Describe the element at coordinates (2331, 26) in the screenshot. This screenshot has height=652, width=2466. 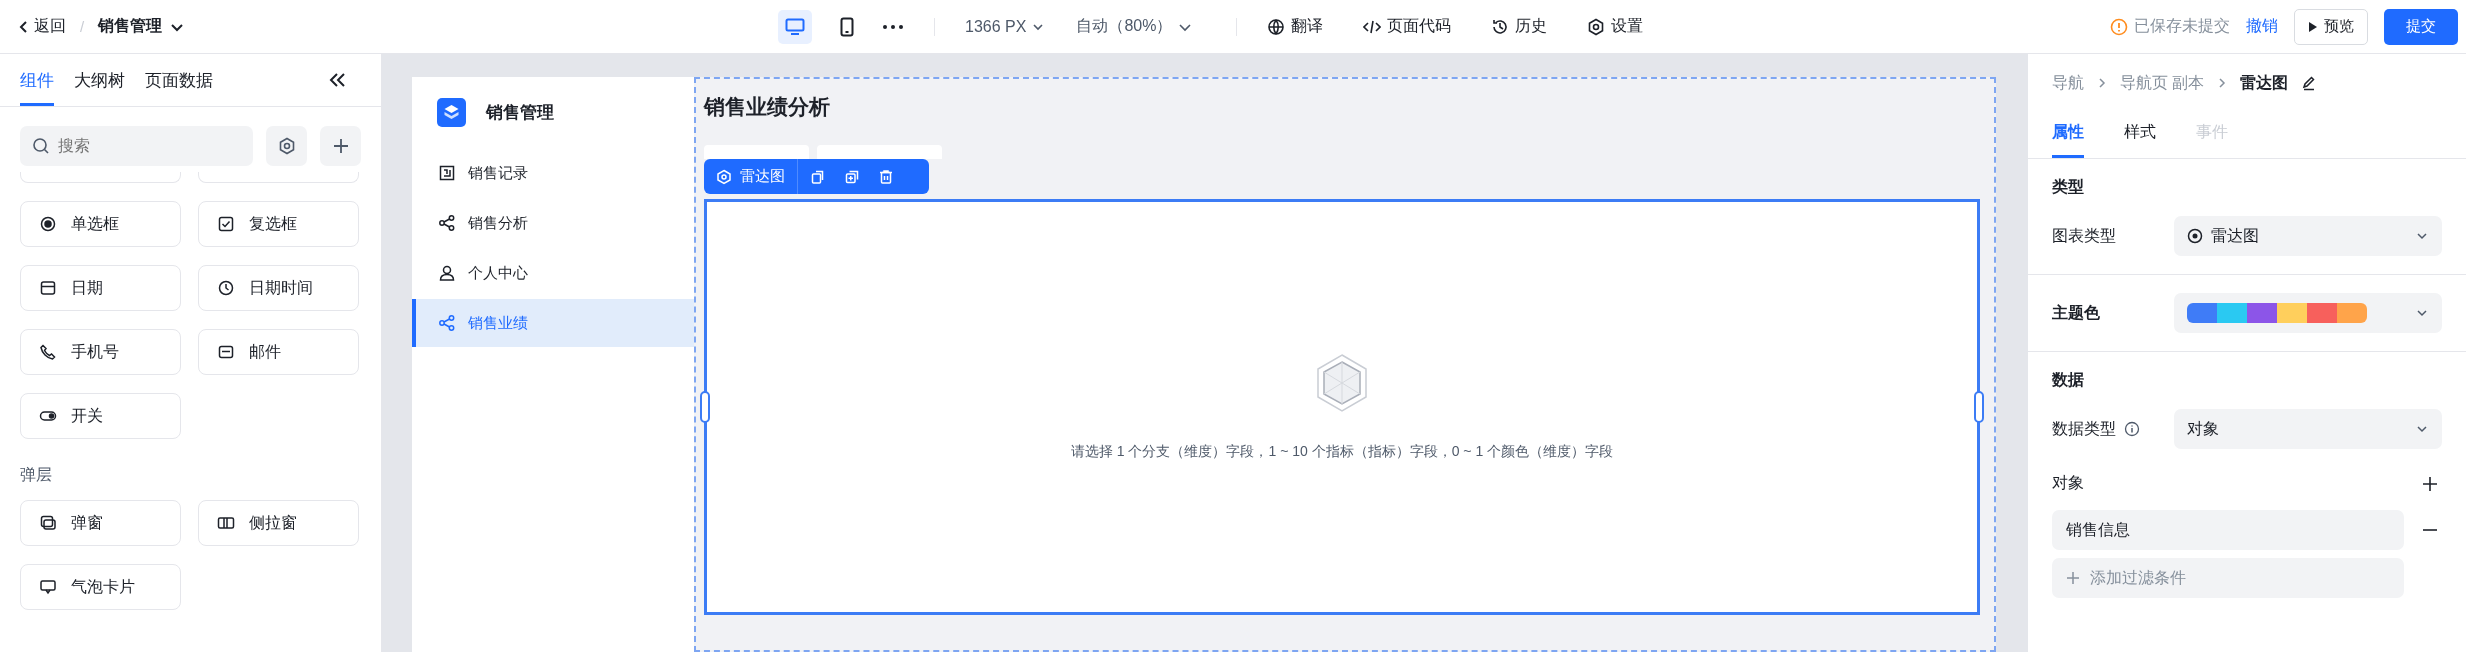
I see `preview-button: 预览` at that location.